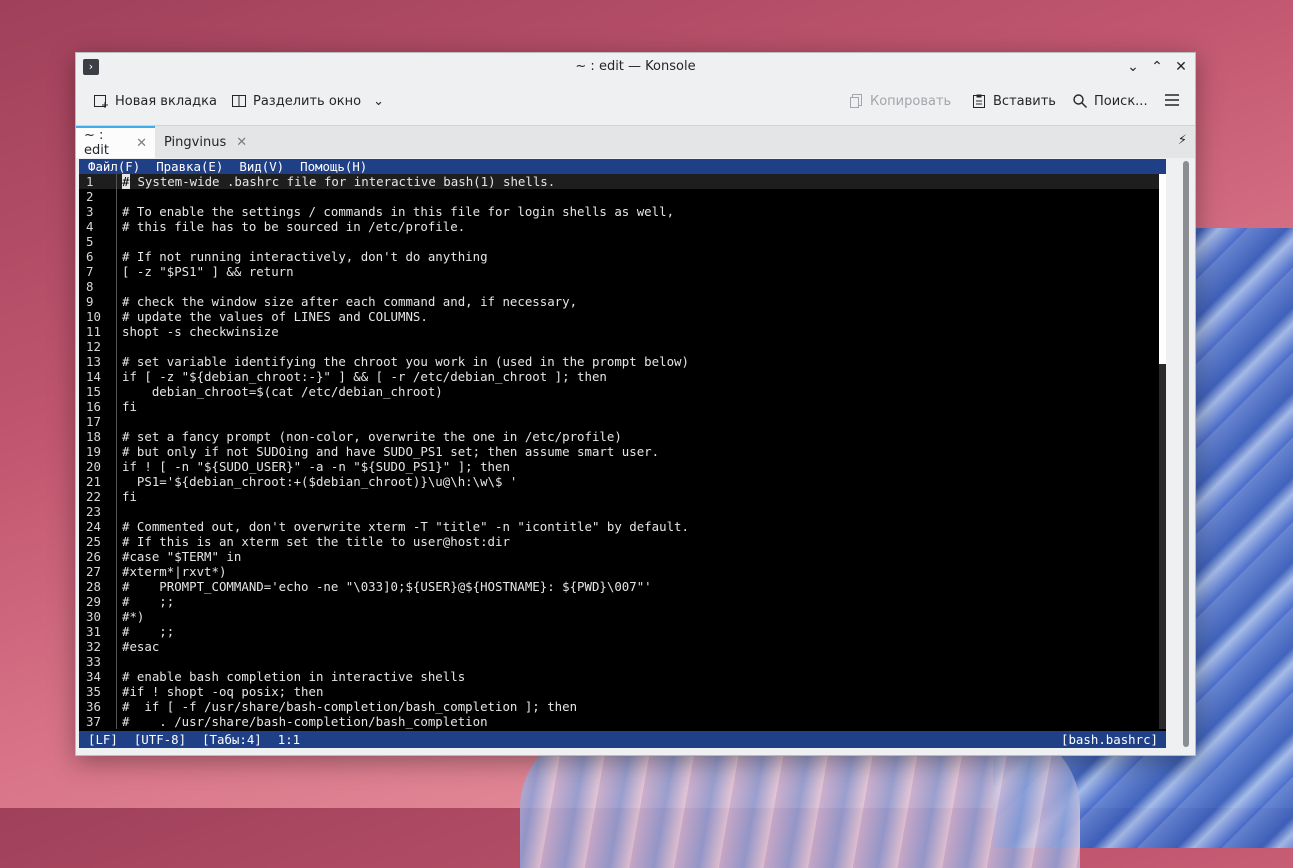 The width and height of the screenshot is (1293, 868). What do you see at coordinates (619, 331) in the screenshot?
I see `editor-line: 11 shopt -s checkwinsize` at bounding box center [619, 331].